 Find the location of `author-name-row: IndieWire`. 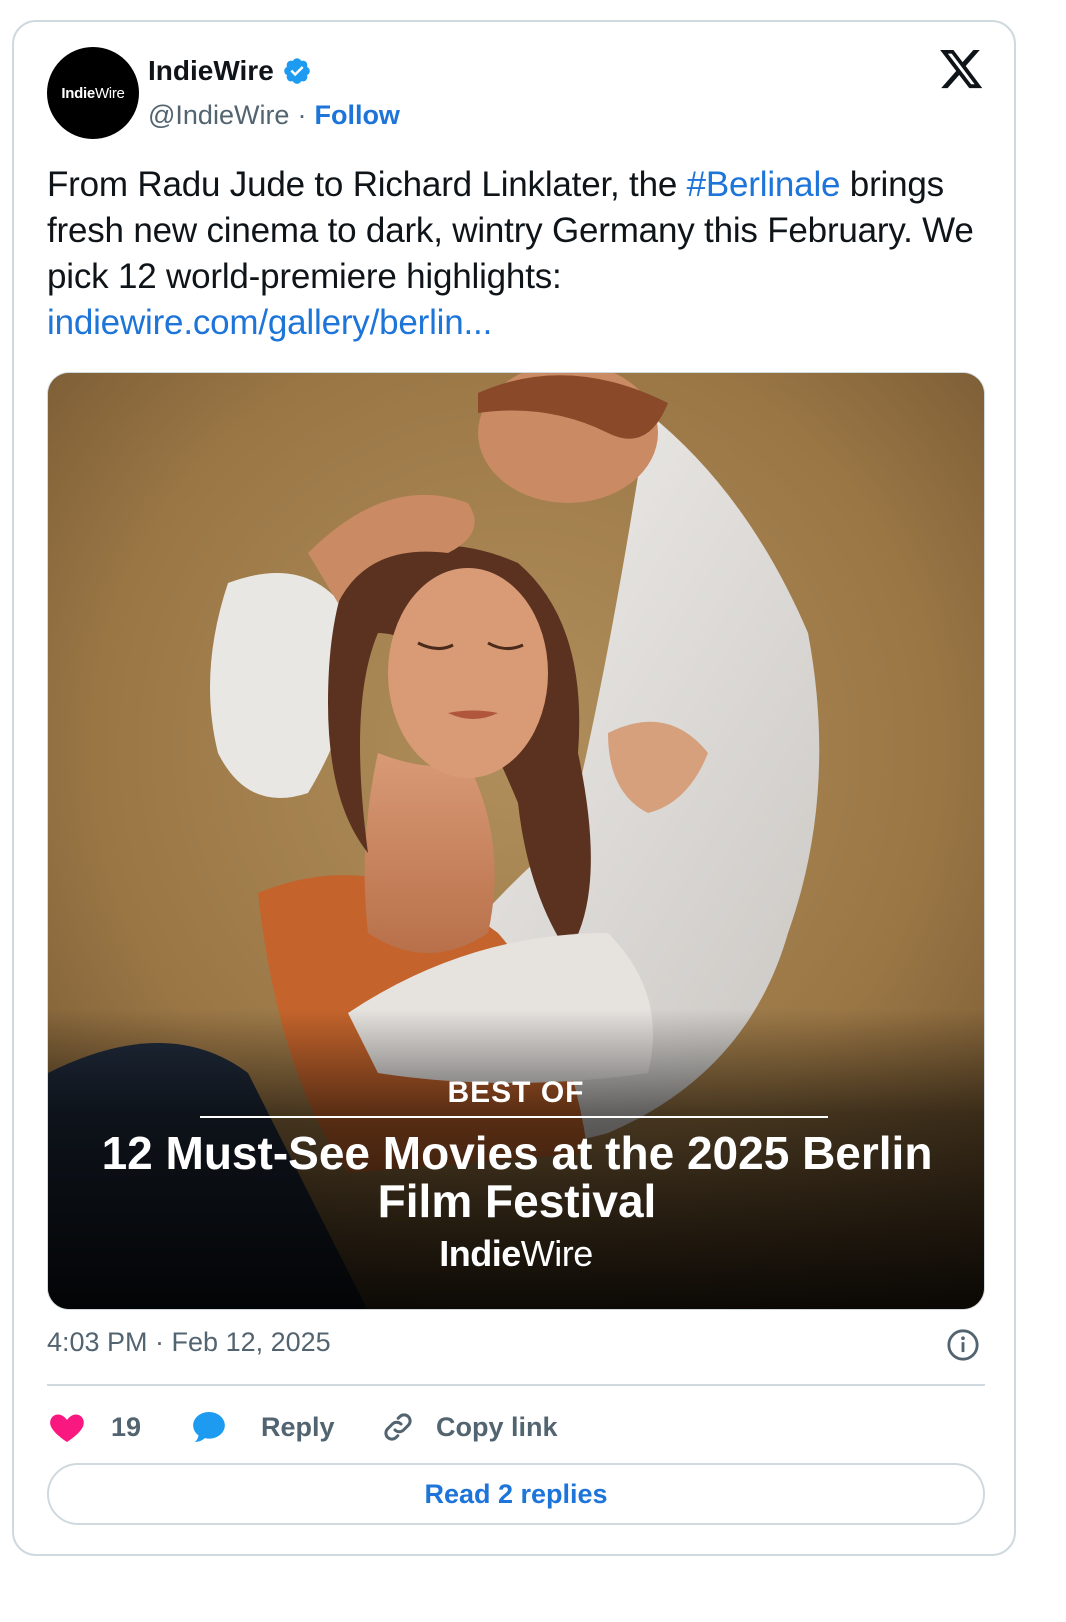

author-name-row: IndieWire is located at coordinates (230, 71).